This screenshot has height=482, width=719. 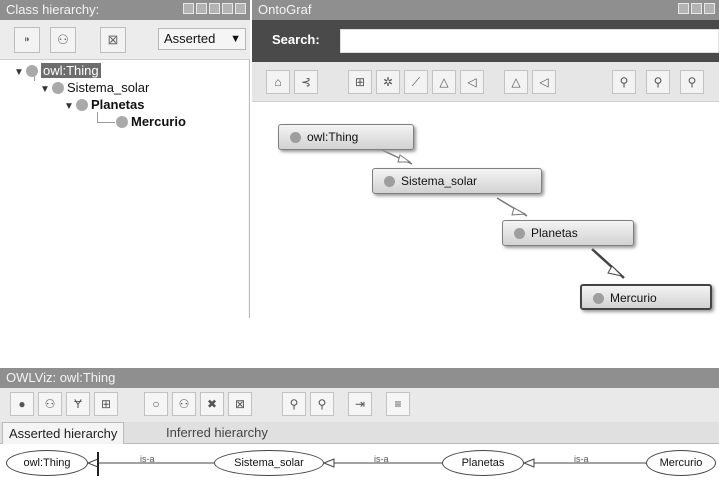 I want to click on class-hierarchy-toolbar: ⁍ ⚇ ⊠ Asserted ▼, so click(x=125, y=40).